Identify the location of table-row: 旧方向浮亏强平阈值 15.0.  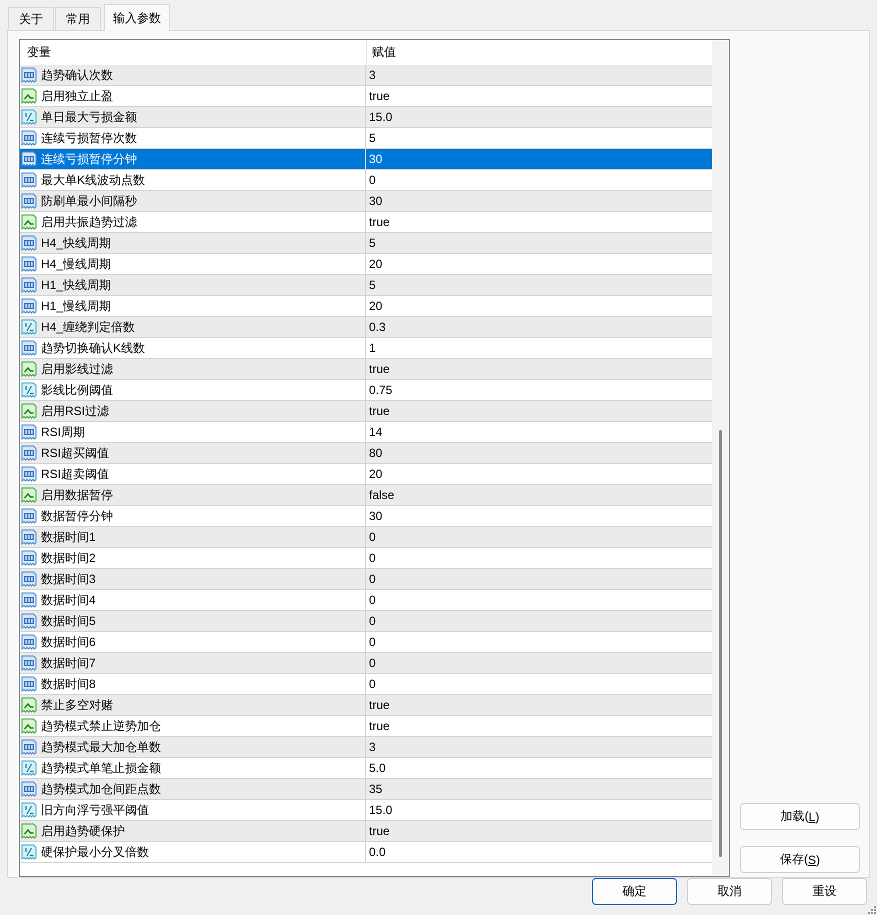
(366, 810).